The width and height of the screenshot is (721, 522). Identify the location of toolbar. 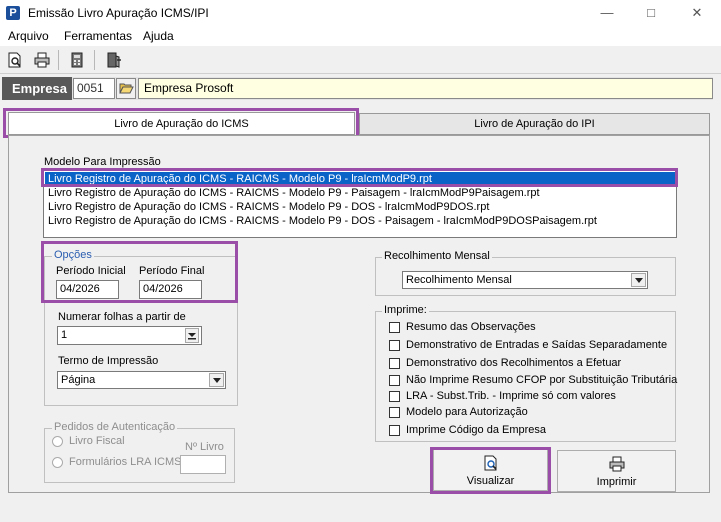
(360, 60).